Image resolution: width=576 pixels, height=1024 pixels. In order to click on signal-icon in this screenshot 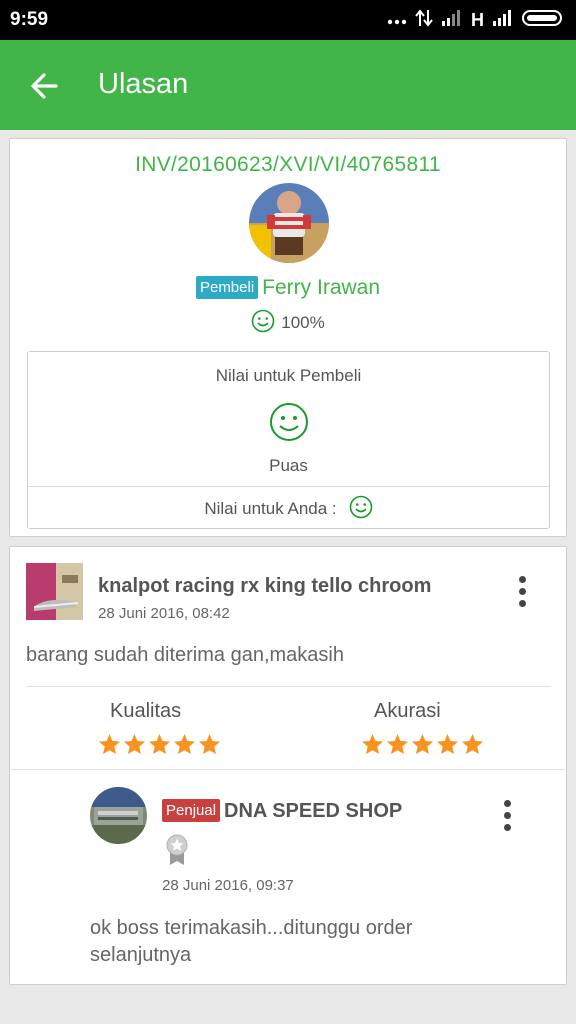, I will do `click(452, 20)`.